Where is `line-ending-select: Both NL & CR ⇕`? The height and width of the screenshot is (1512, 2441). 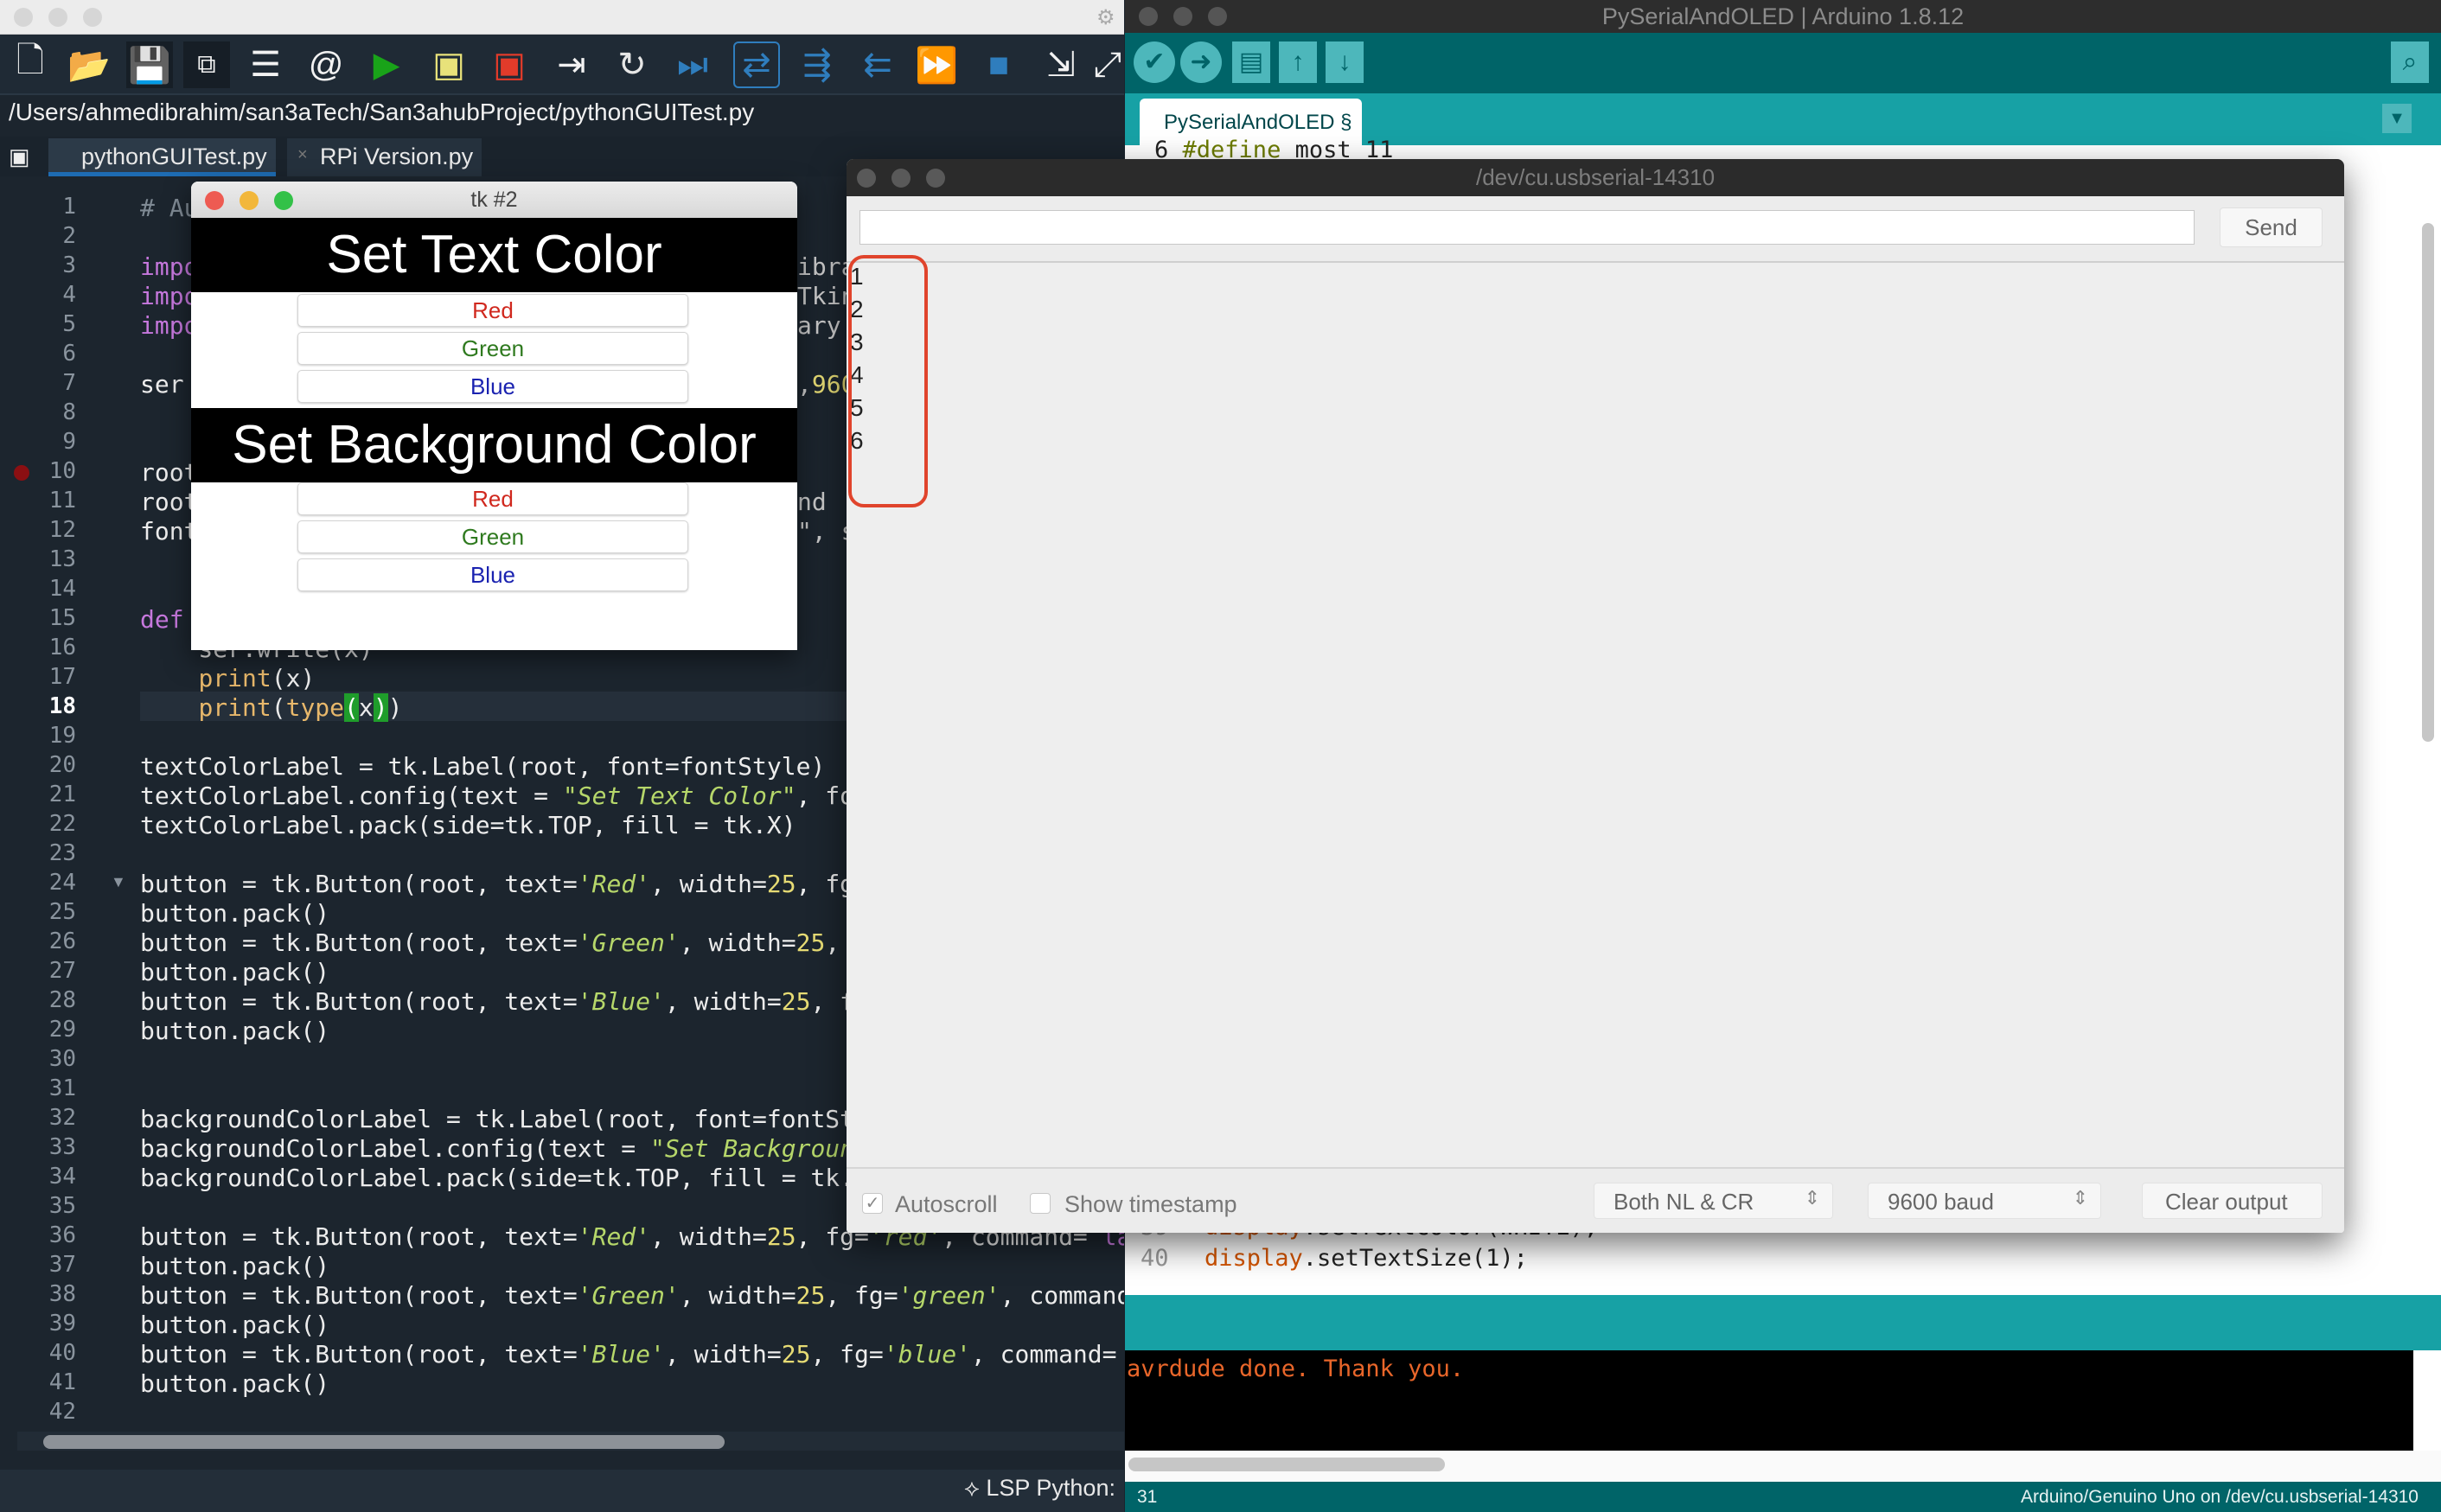 line-ending-select: Both NL & CR ⇕ is located at coordinates (1713, 1201).